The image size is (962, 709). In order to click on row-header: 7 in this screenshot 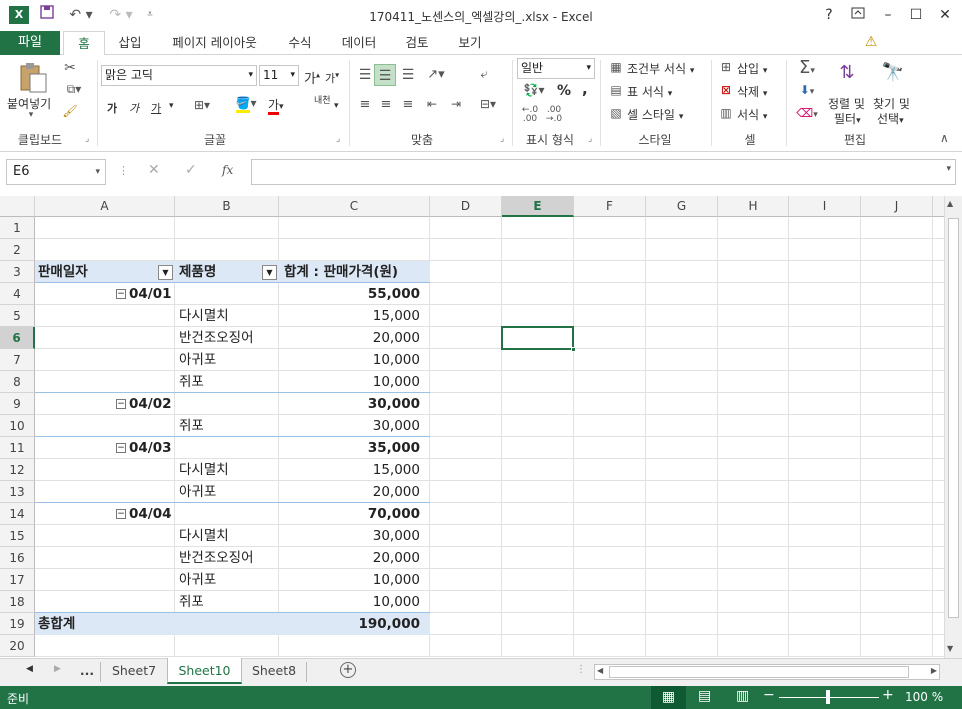, I will do `click(17, 360)`.